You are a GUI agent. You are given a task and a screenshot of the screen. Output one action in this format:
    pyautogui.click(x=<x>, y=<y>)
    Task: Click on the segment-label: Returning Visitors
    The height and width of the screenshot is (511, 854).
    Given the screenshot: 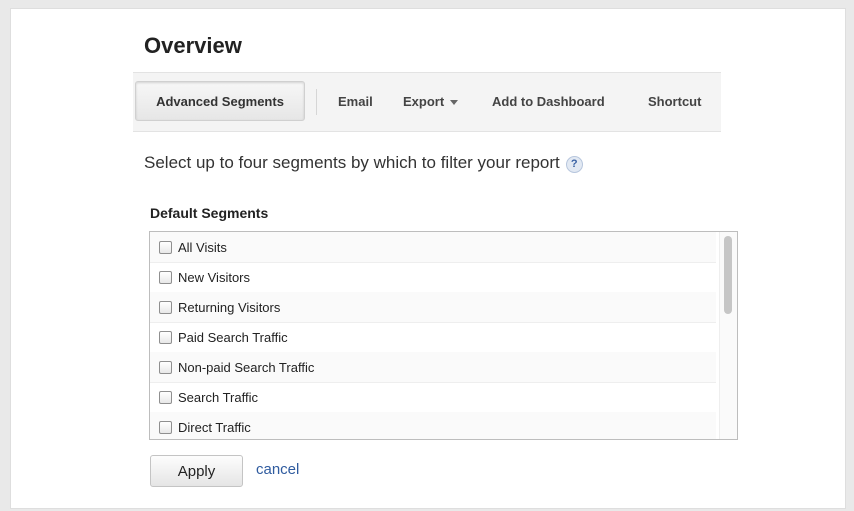 What is the action you would take?
    pyautogui.click(x=229, y=307)
    